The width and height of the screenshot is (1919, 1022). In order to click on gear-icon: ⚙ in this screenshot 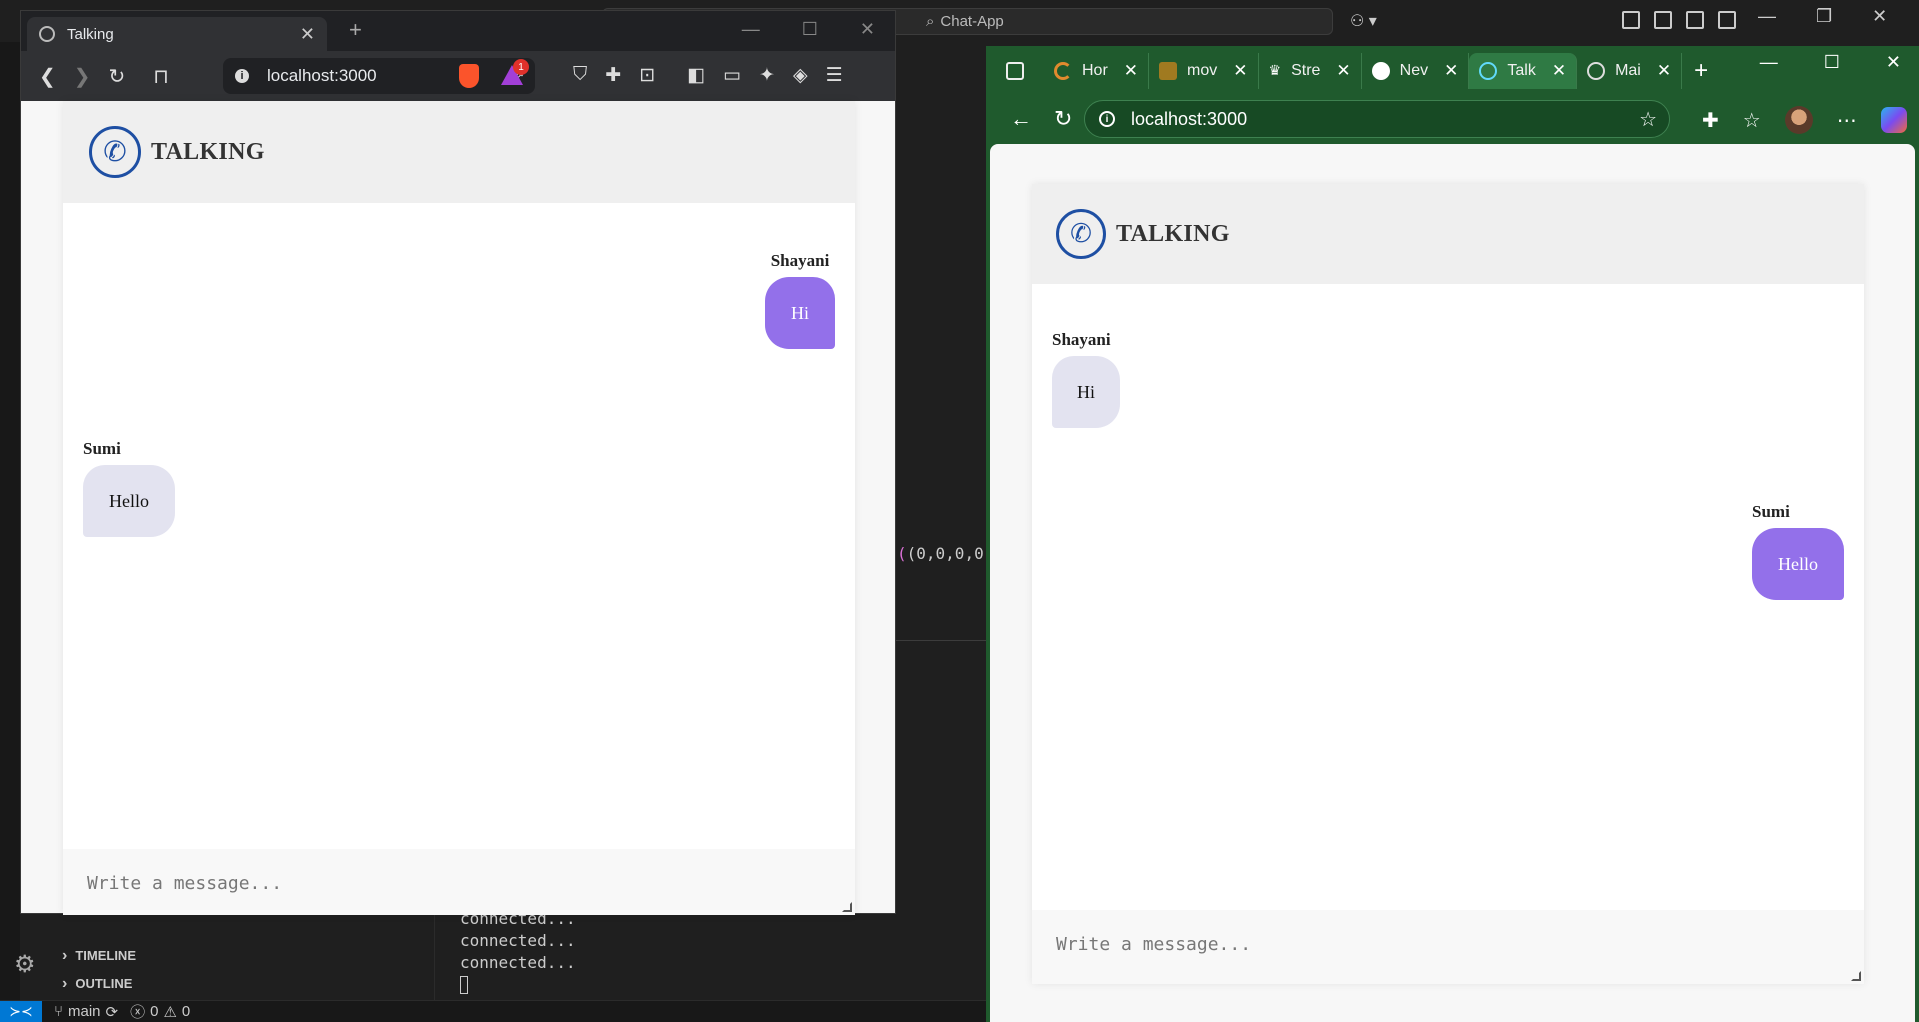, I will do `click(25, 964)`.